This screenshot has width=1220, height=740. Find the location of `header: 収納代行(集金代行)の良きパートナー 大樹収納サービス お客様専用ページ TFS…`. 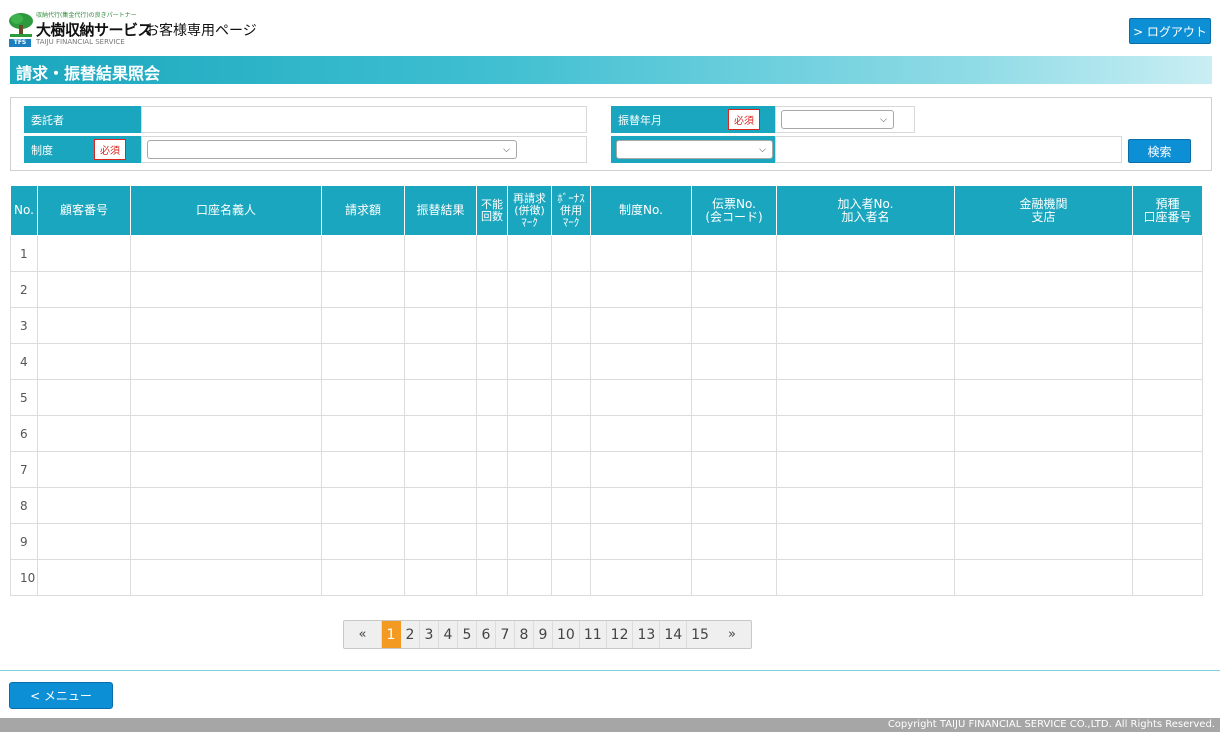

header: 収納代行(集金代行)の良きパートナー 大樹収納サービス お客様専用ページ TFS… is located at coordinates (610, 26).